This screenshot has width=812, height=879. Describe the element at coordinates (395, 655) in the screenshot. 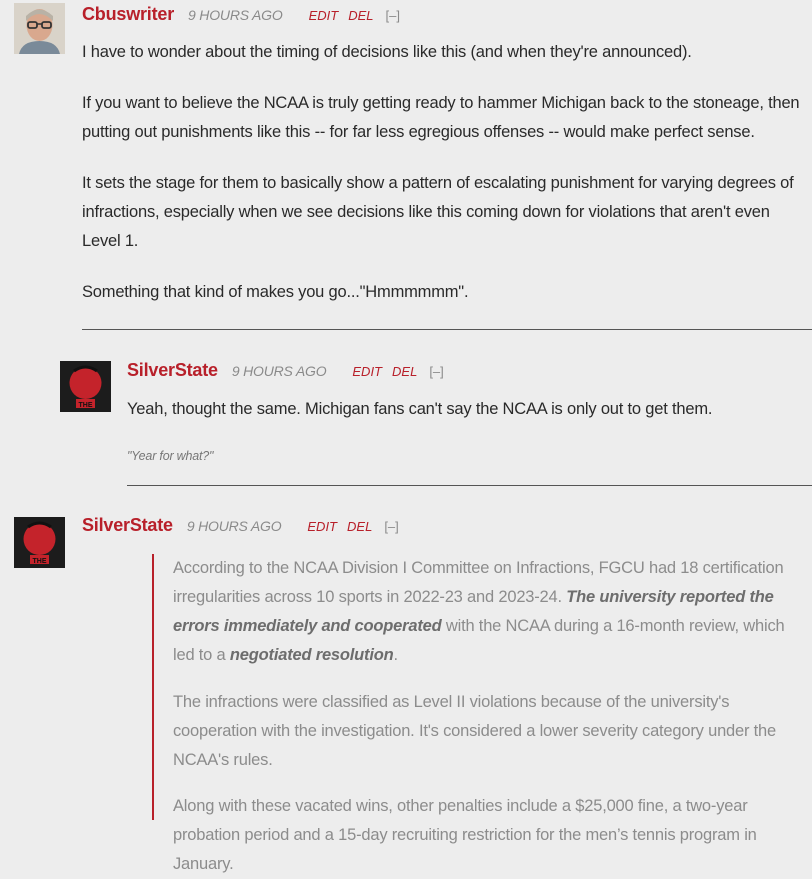

I see `quote-text: .` at that location.